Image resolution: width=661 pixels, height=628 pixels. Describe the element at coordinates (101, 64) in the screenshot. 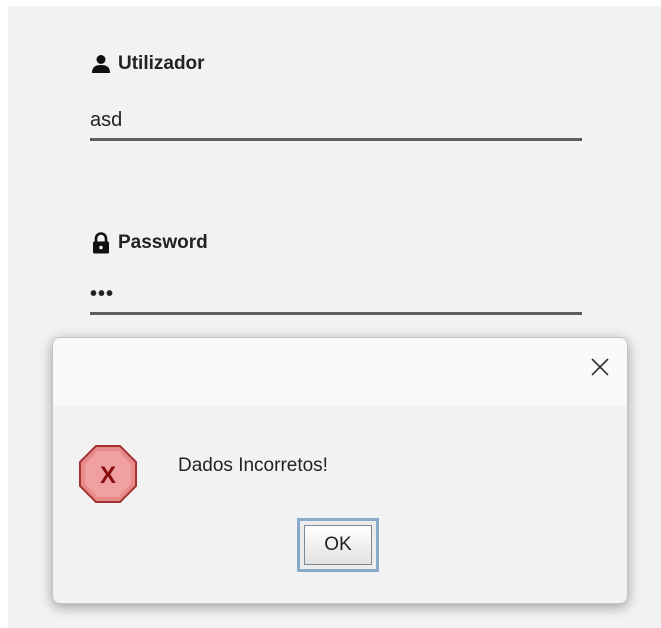

I see `user-icon` at that location.